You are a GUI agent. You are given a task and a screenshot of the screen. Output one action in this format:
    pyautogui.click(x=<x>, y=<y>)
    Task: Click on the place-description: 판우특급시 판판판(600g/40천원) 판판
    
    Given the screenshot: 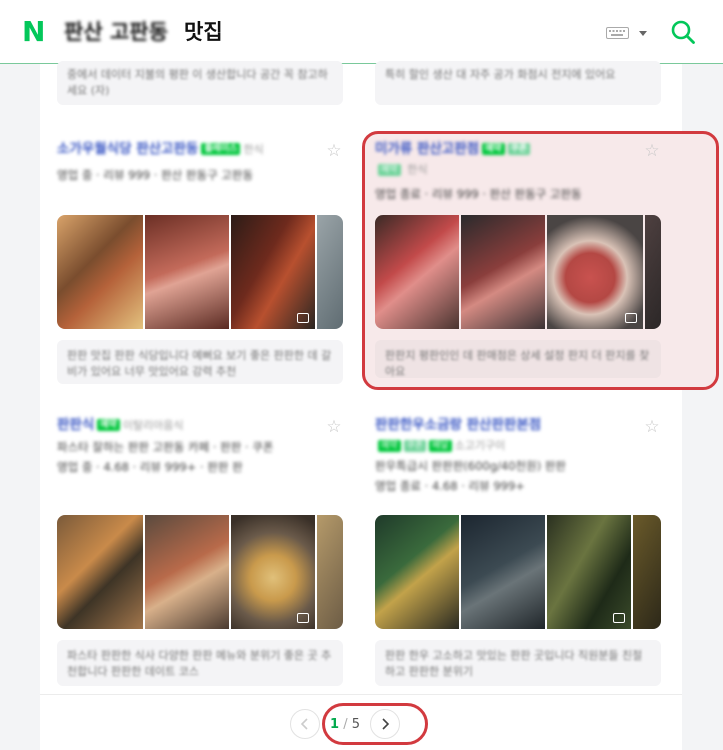 What is the action you would take?
    pyautogui.click(x=471, y=466)
    